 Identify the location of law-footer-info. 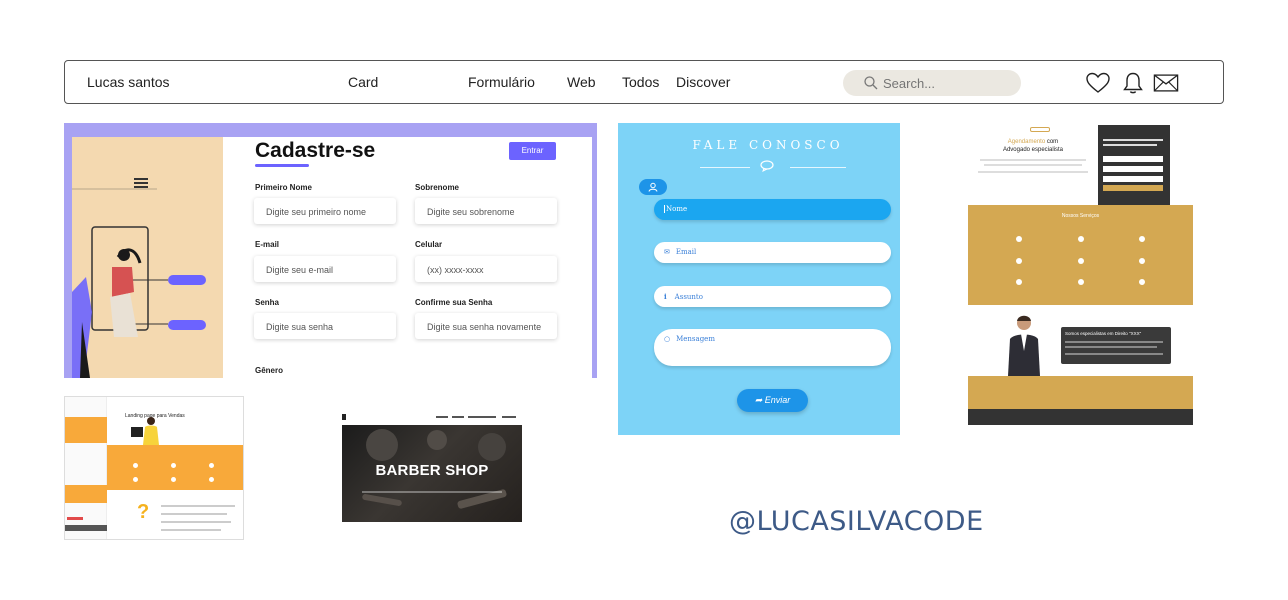
(1080, 392).